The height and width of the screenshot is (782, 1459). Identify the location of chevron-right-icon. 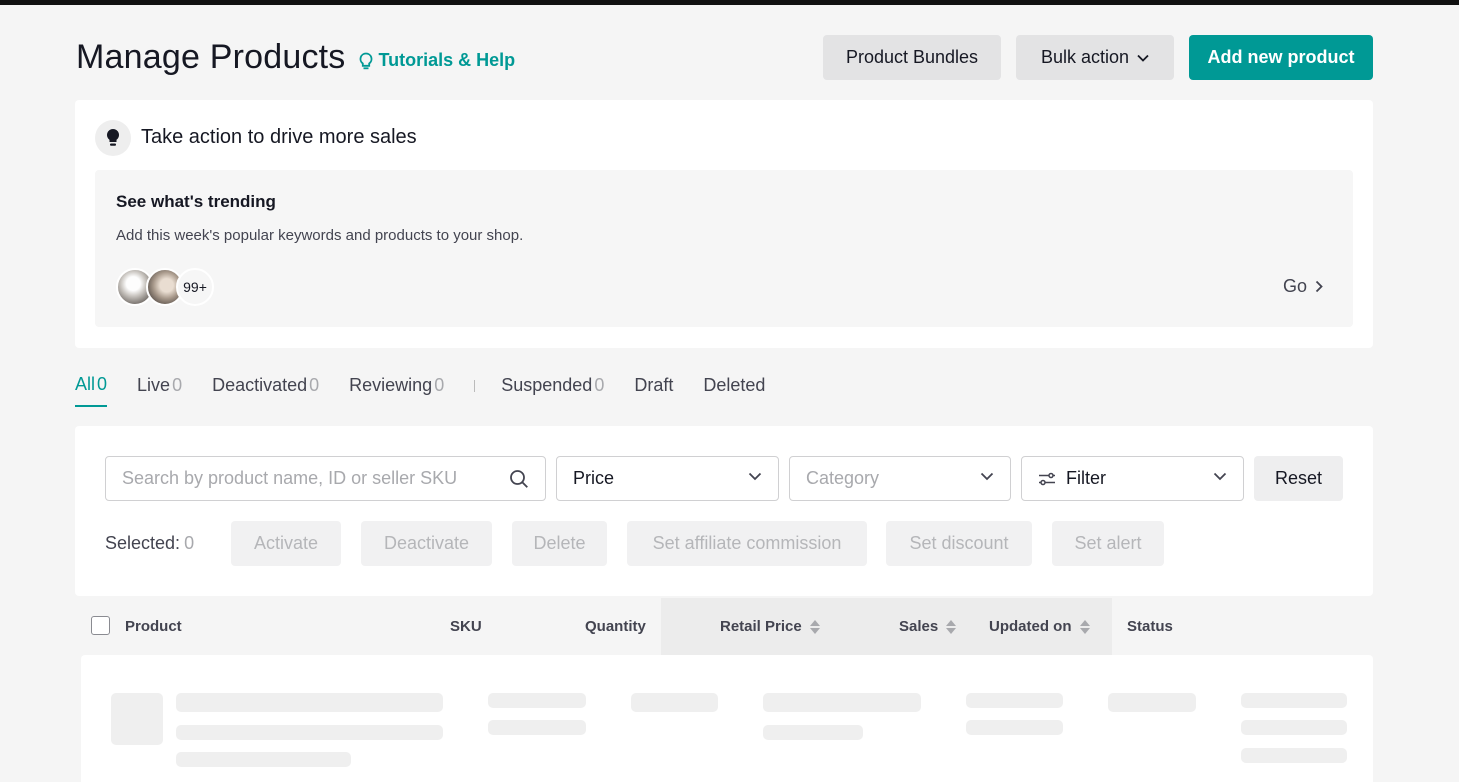
(1319, 286).